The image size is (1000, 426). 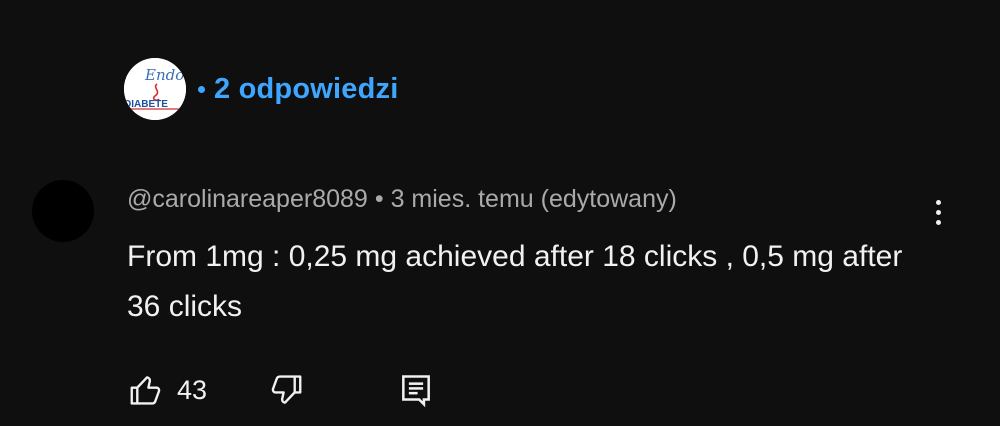 I want to click on thumbs-down-icon, so click(x=286, y=389).